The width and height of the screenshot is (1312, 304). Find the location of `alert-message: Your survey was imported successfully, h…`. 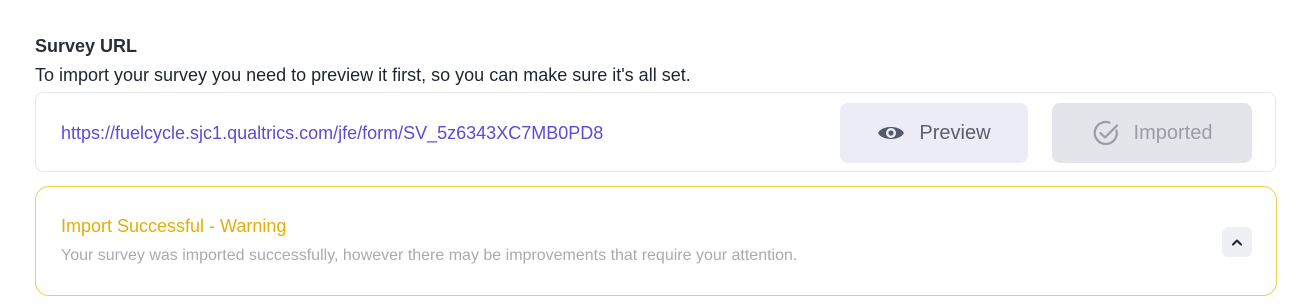

alert-message: Your survey was imported successfully, h… is located at coordinates (429, 255).